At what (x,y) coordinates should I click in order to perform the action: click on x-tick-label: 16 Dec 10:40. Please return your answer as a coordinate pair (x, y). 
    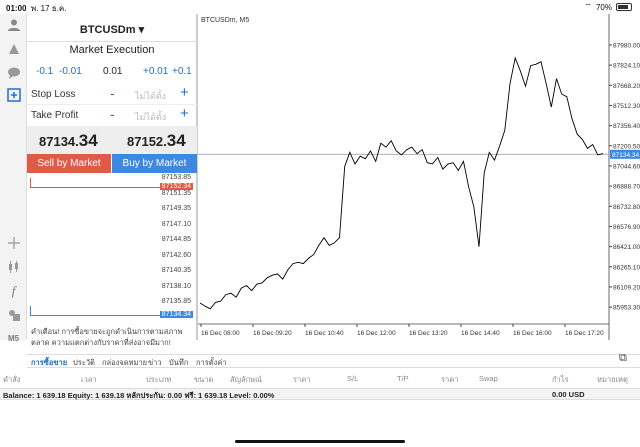
    Looking at the image, I should click on (324, 333).